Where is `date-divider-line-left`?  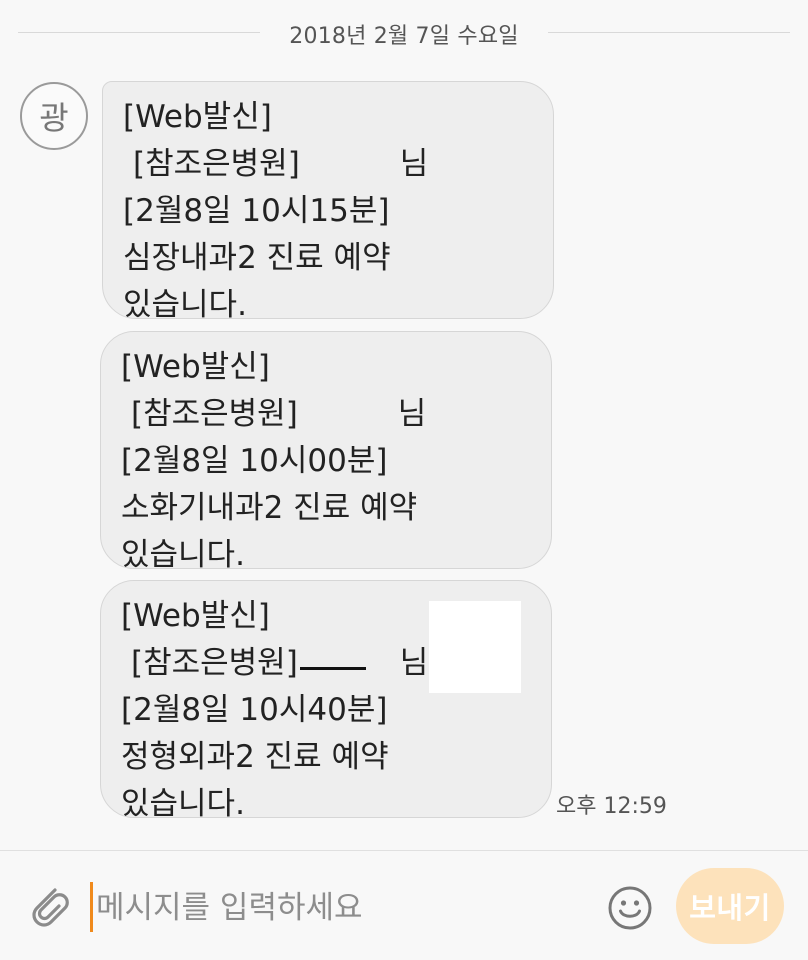 date-divider-line-left is located at coordinates (139, 32).